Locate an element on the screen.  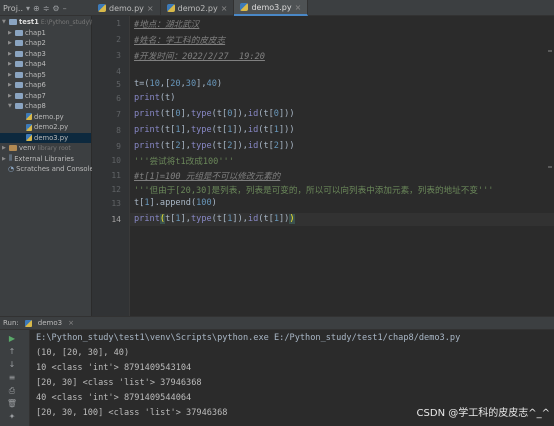
trash-icon: 🗑 is located at coordinates (12, 403).